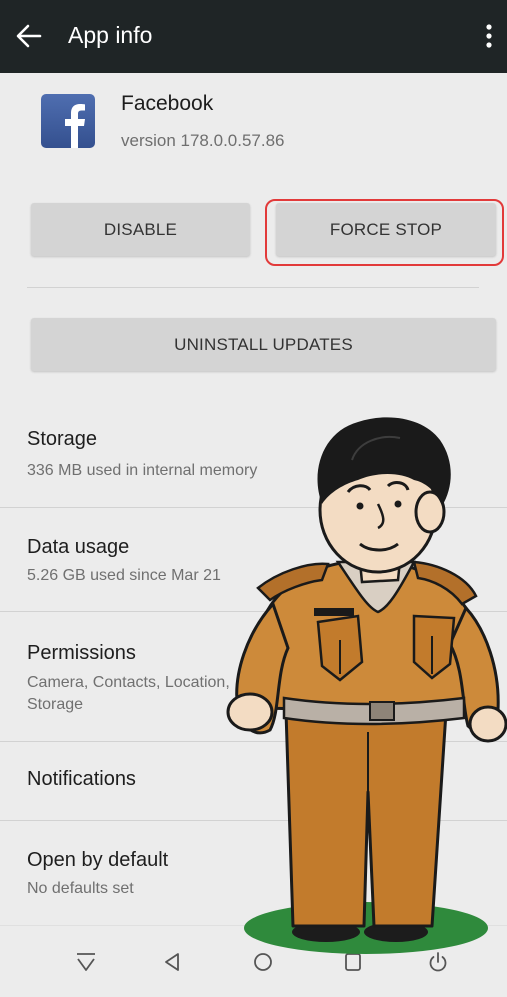 This screenshot has width=507, height=997. I want to click on app-header: Facebook version 178.0.0.57.86, so click(253, 131).